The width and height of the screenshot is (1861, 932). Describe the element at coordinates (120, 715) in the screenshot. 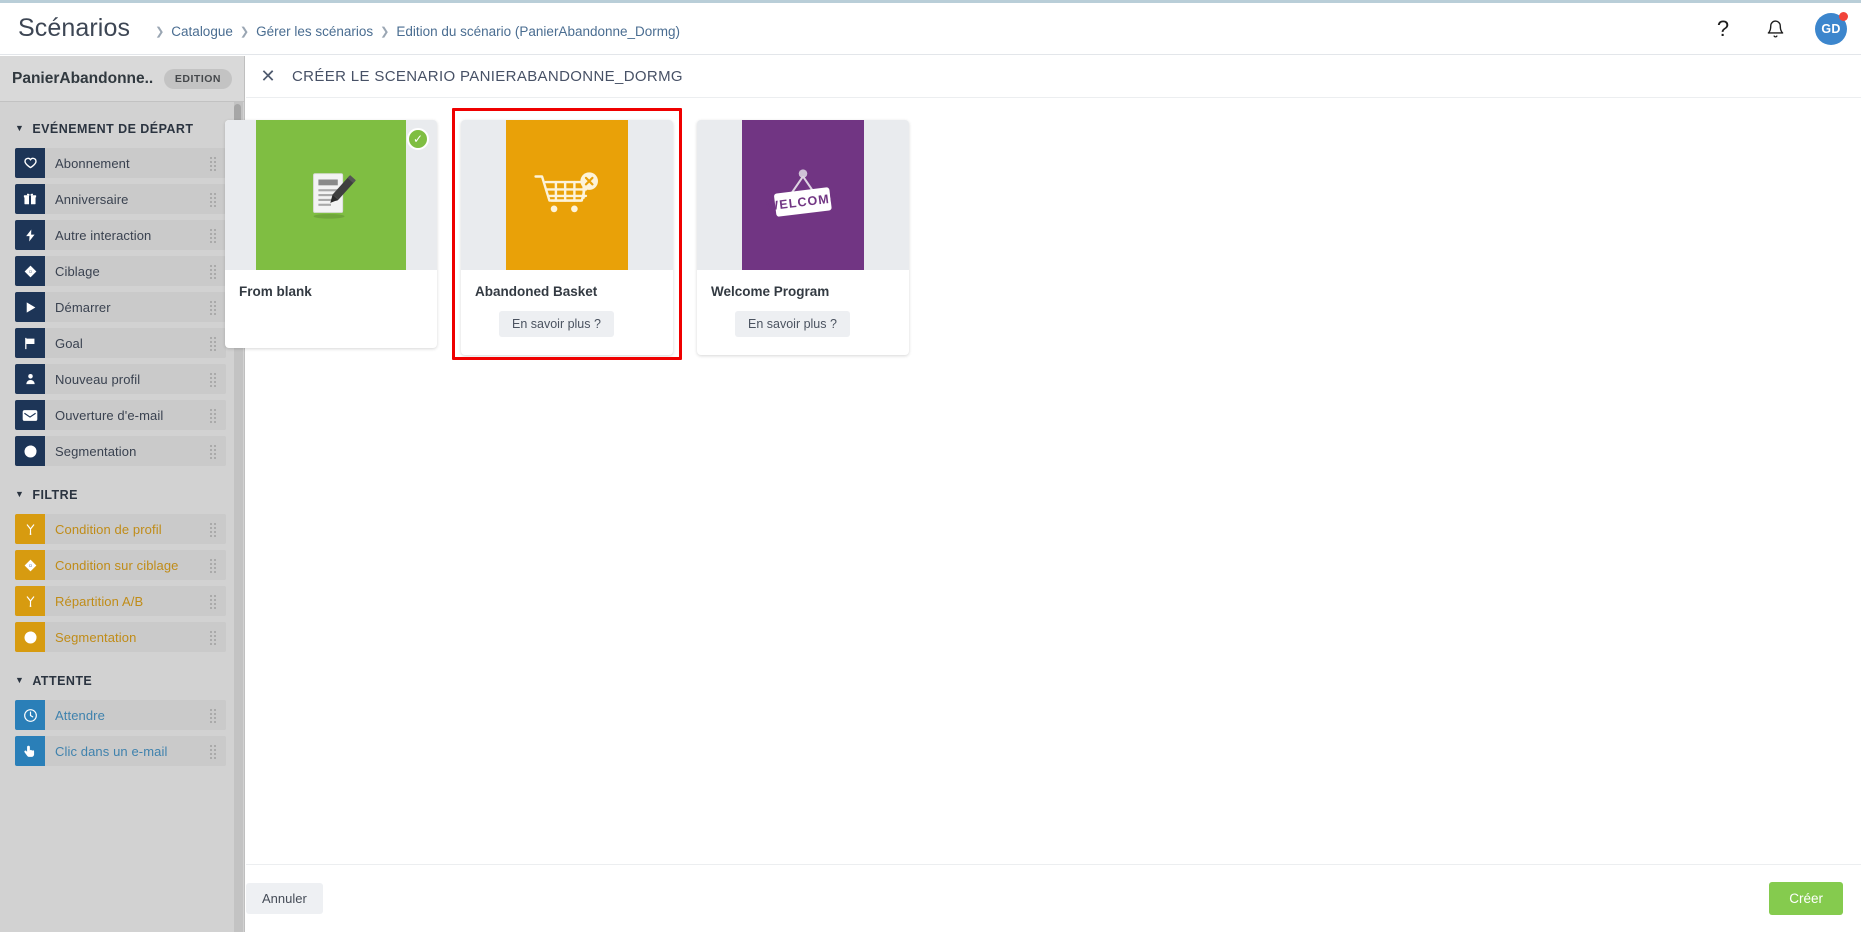

I see `sidebar-item-attendre: Attendre` at that location.